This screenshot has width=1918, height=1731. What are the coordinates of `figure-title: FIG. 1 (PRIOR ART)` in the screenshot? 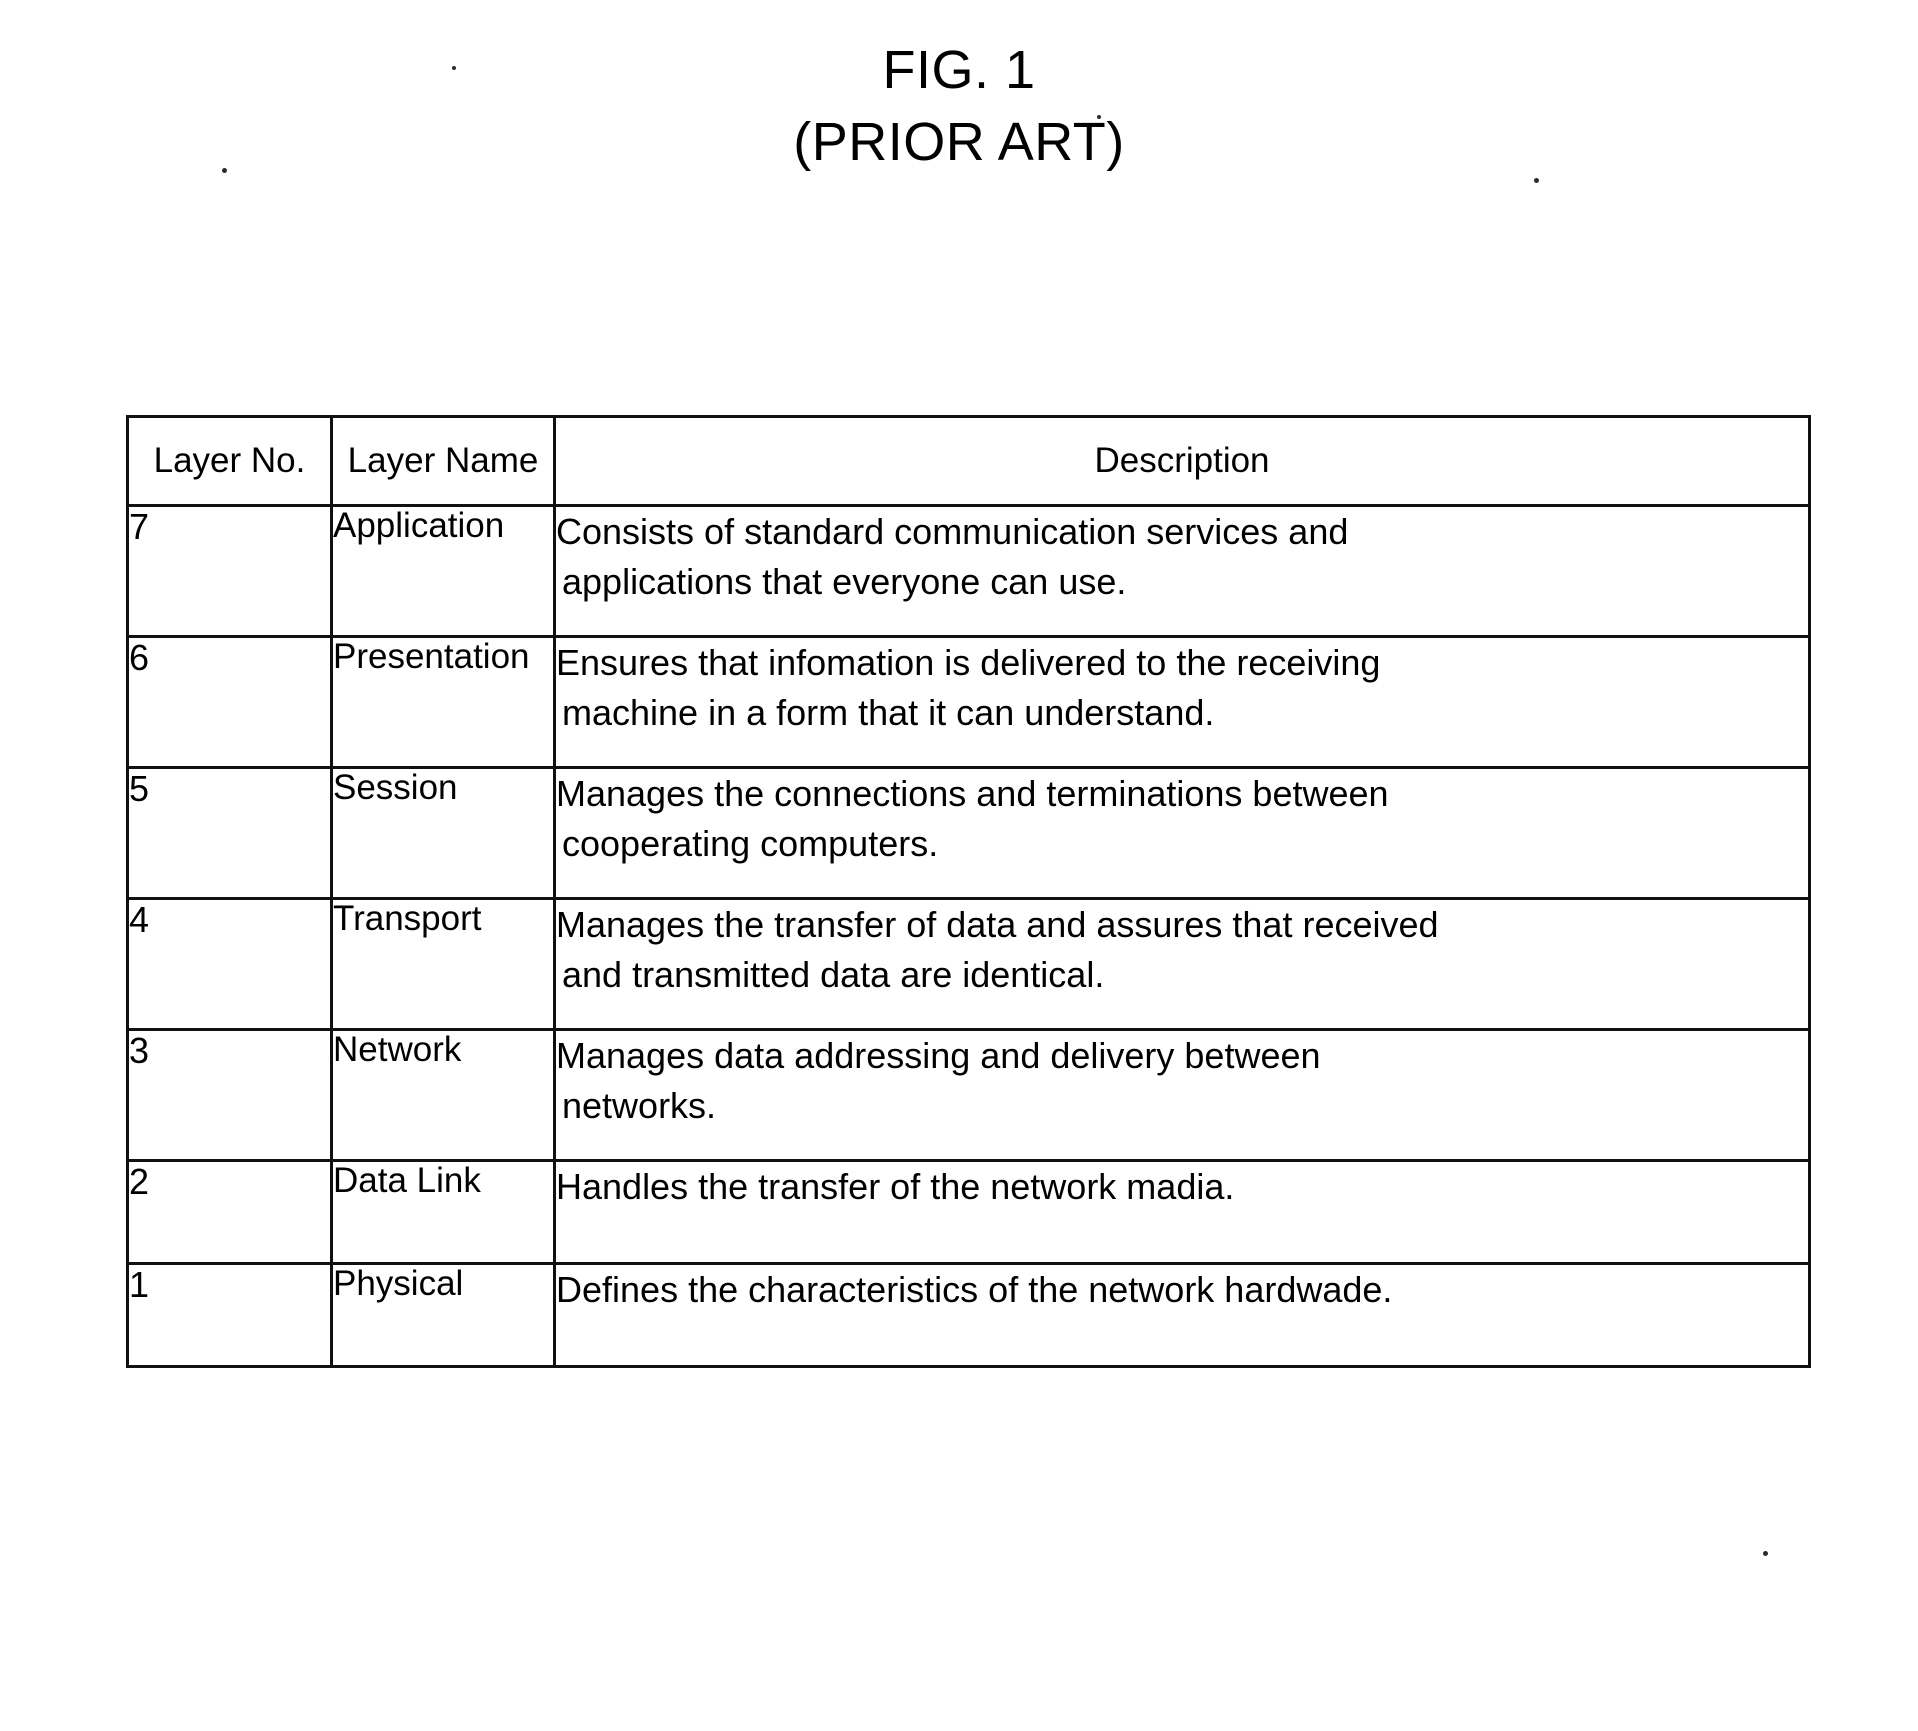 It's located at (959, 107).